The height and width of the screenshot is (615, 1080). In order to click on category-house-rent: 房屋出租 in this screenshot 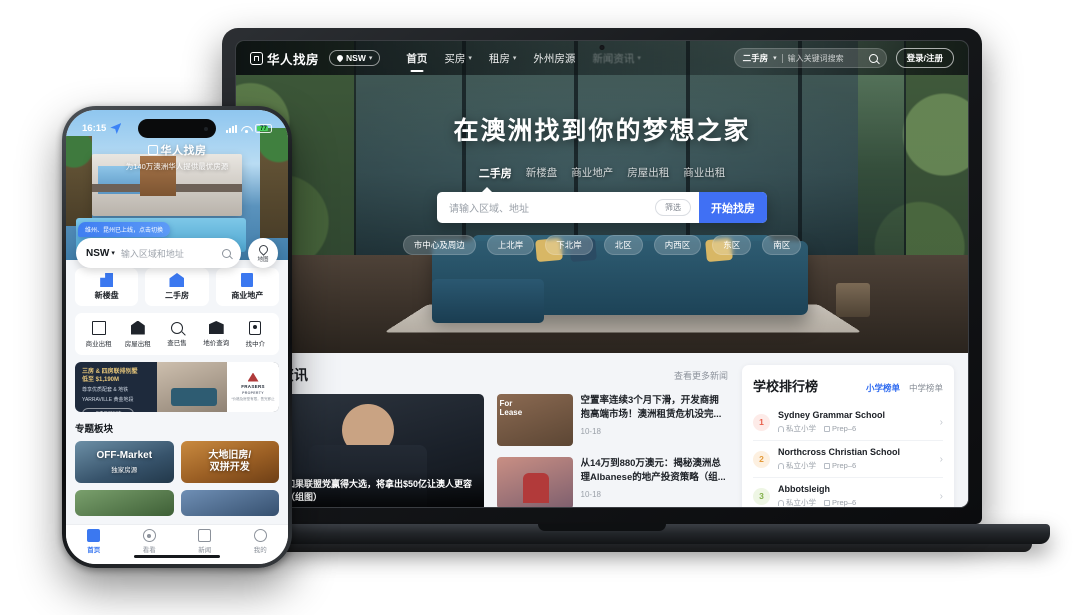, I will do `click(137, 334)`.